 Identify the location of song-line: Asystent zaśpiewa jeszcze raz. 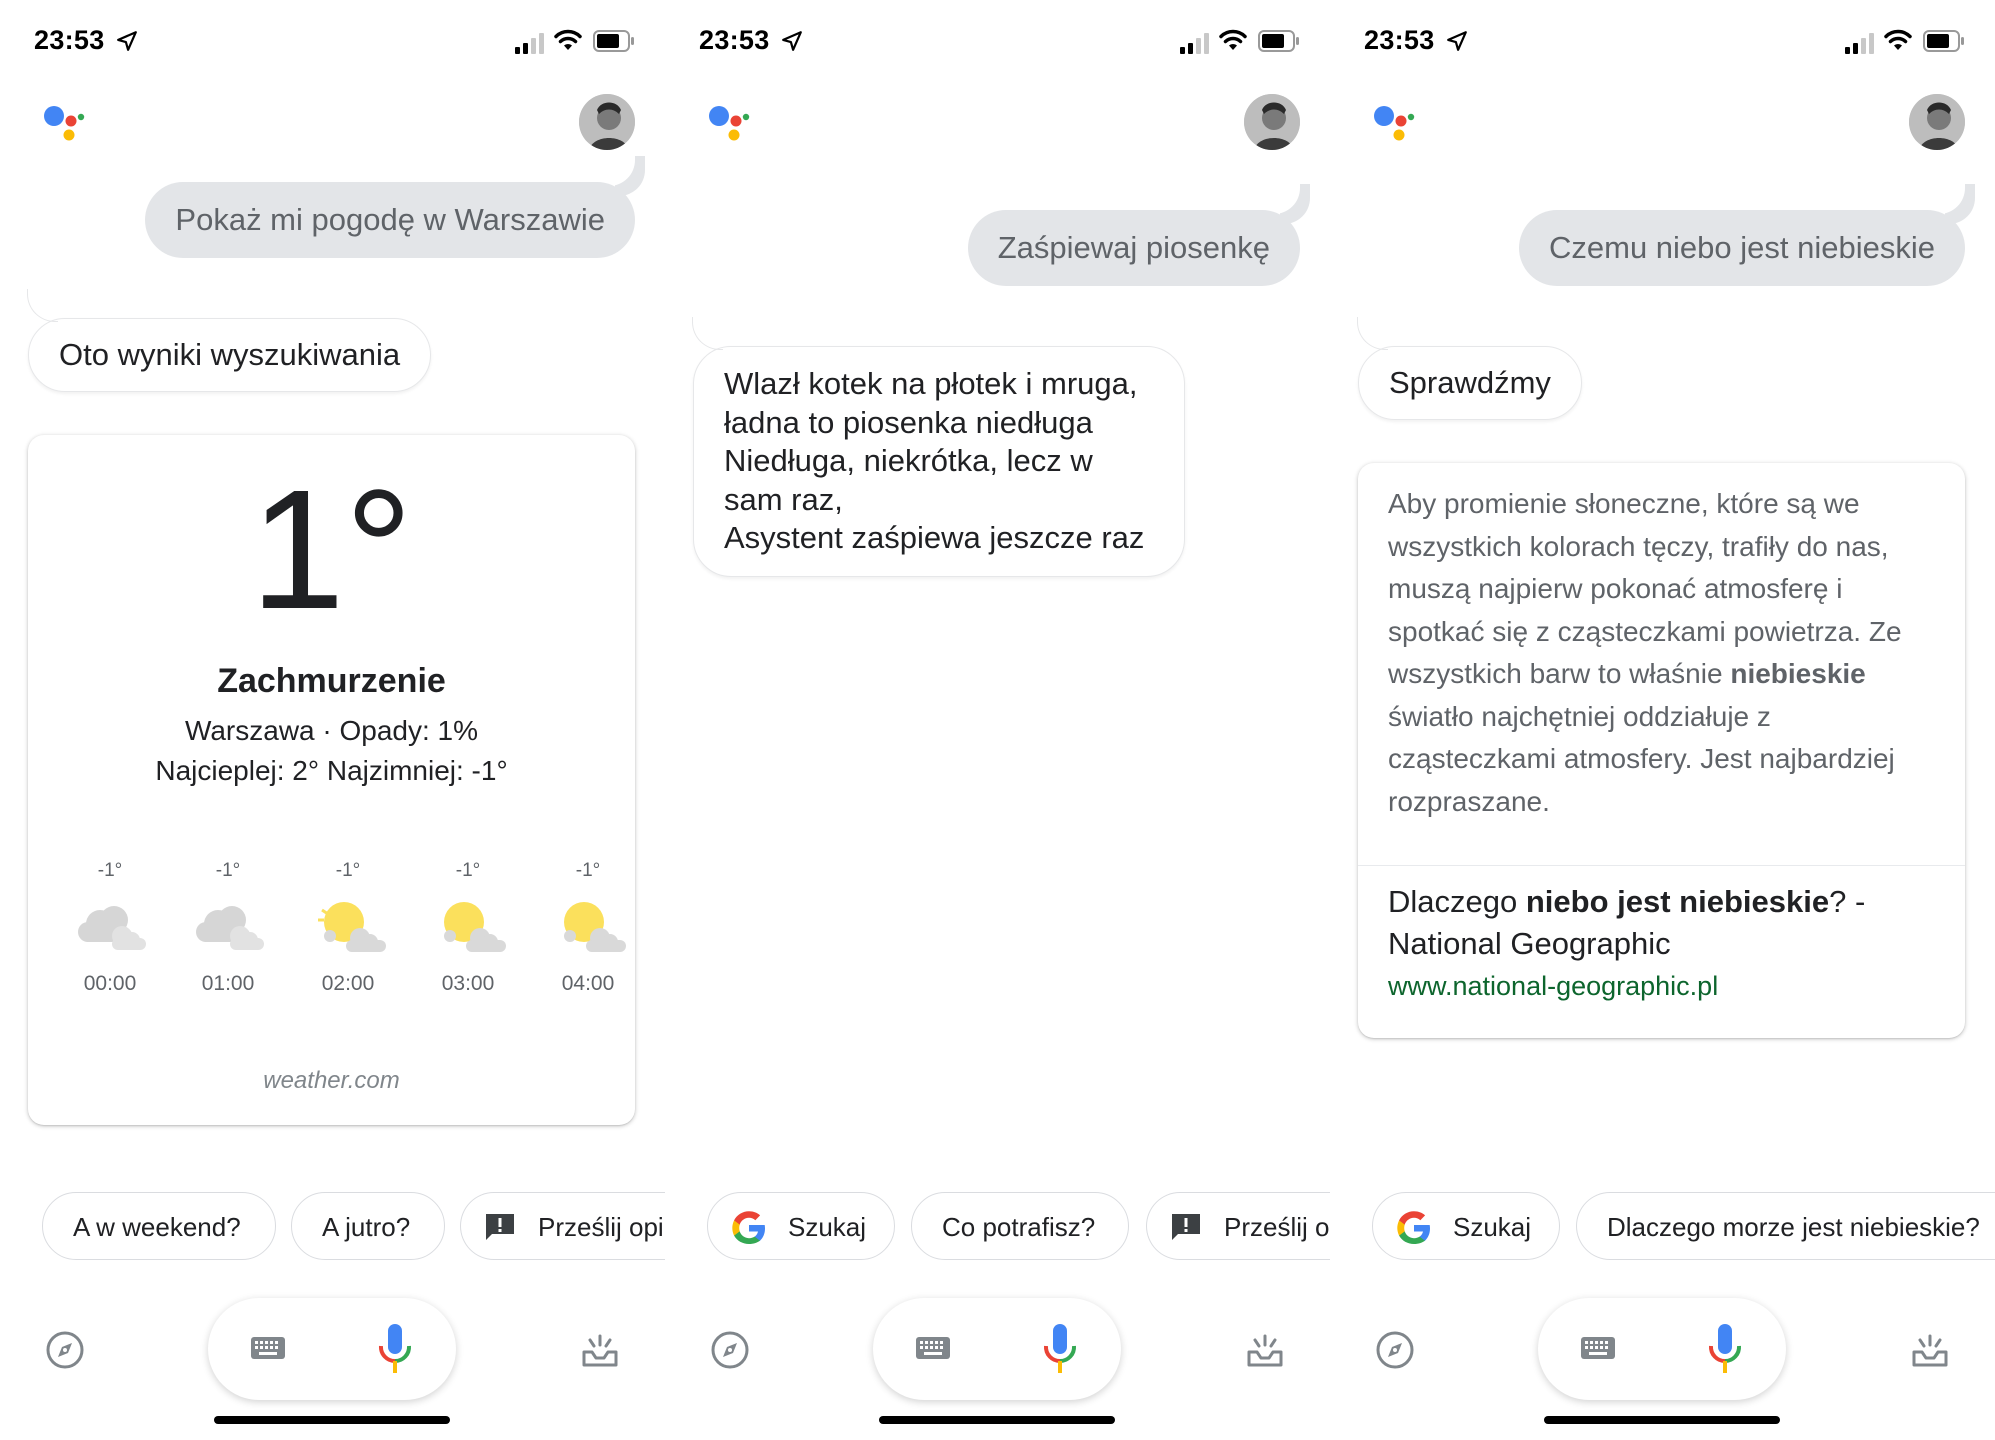
(934, 537).